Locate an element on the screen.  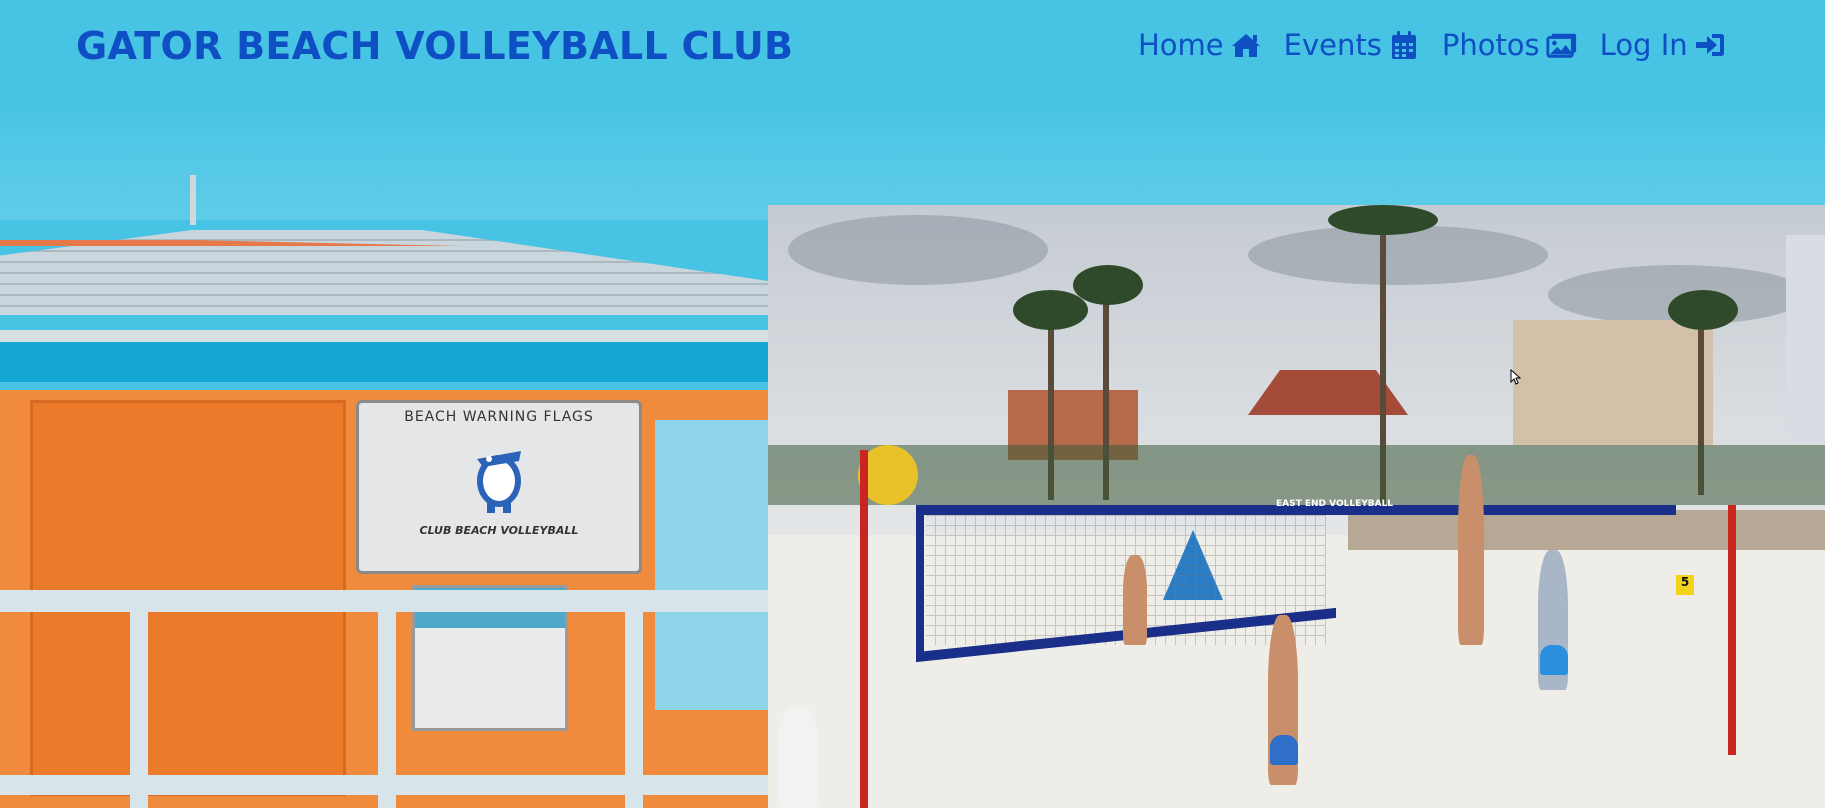
tower-building is located at coordinates (1805, 340).